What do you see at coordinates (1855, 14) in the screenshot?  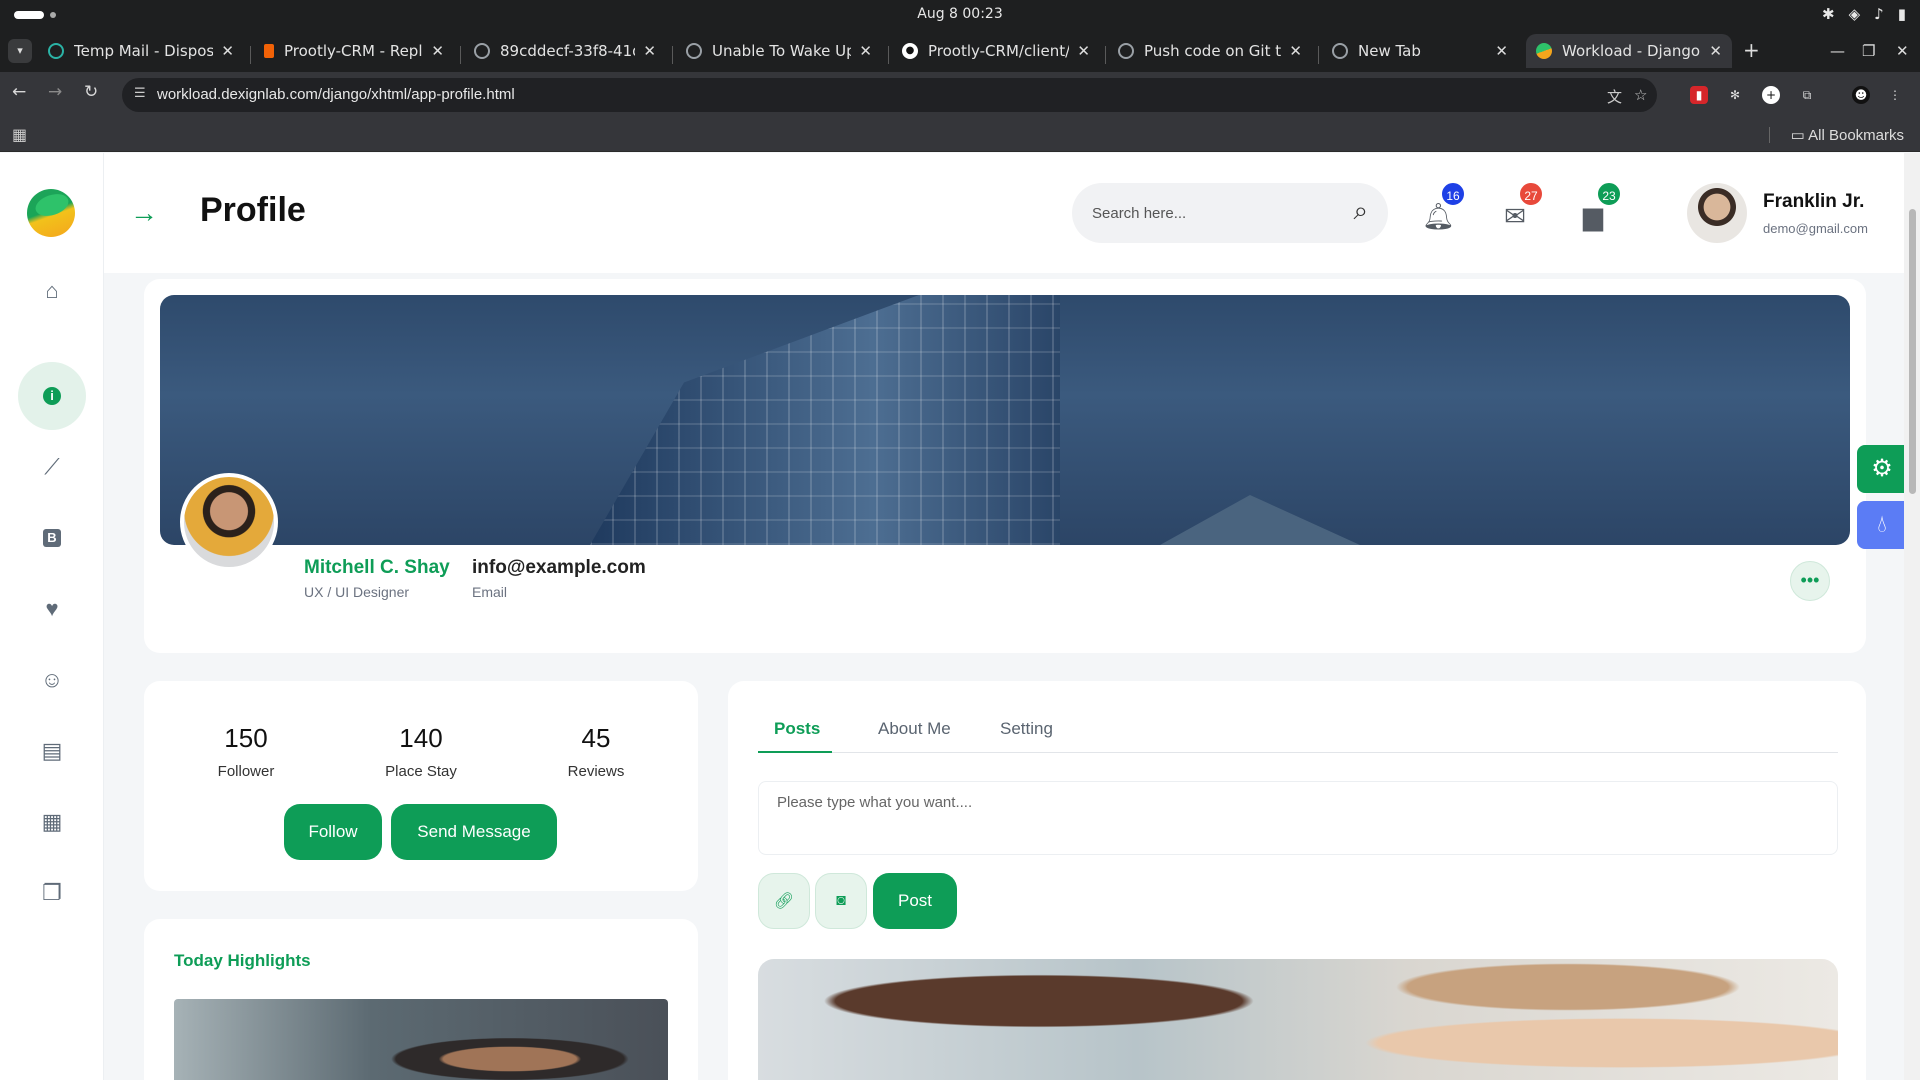 I see `wifi-icon: ◈` at bounding box center [1855, 14].